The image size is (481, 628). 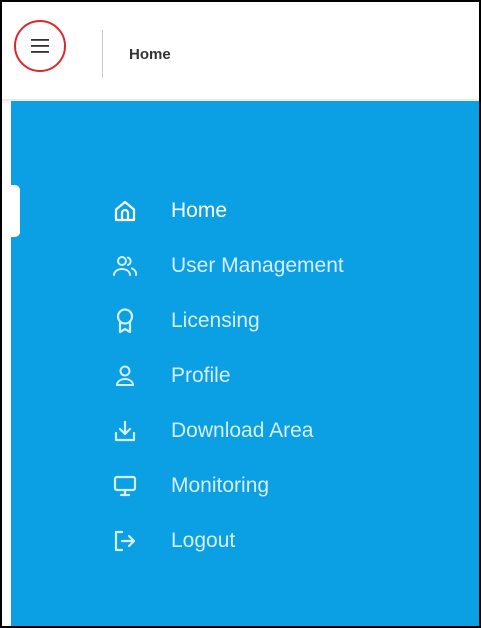 What do you see at coordinates (125, 376) in the screenshot?
I see `user-icon` at bounding box center [125, 376].